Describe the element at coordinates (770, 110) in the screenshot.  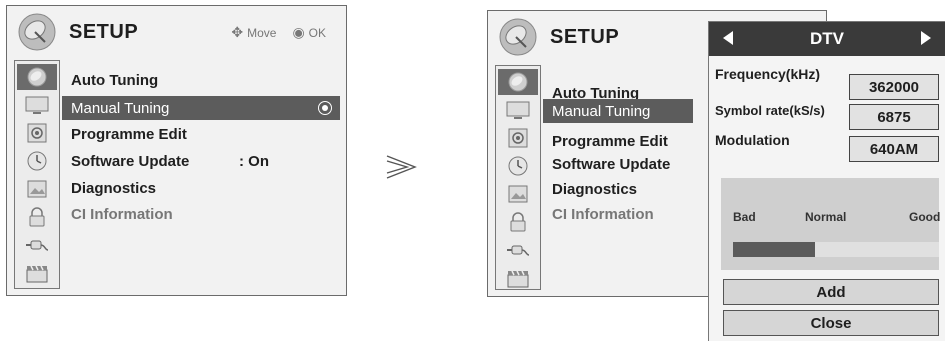
I see `symbol-rate-label: Symbol rate(kS/s)` at that location.